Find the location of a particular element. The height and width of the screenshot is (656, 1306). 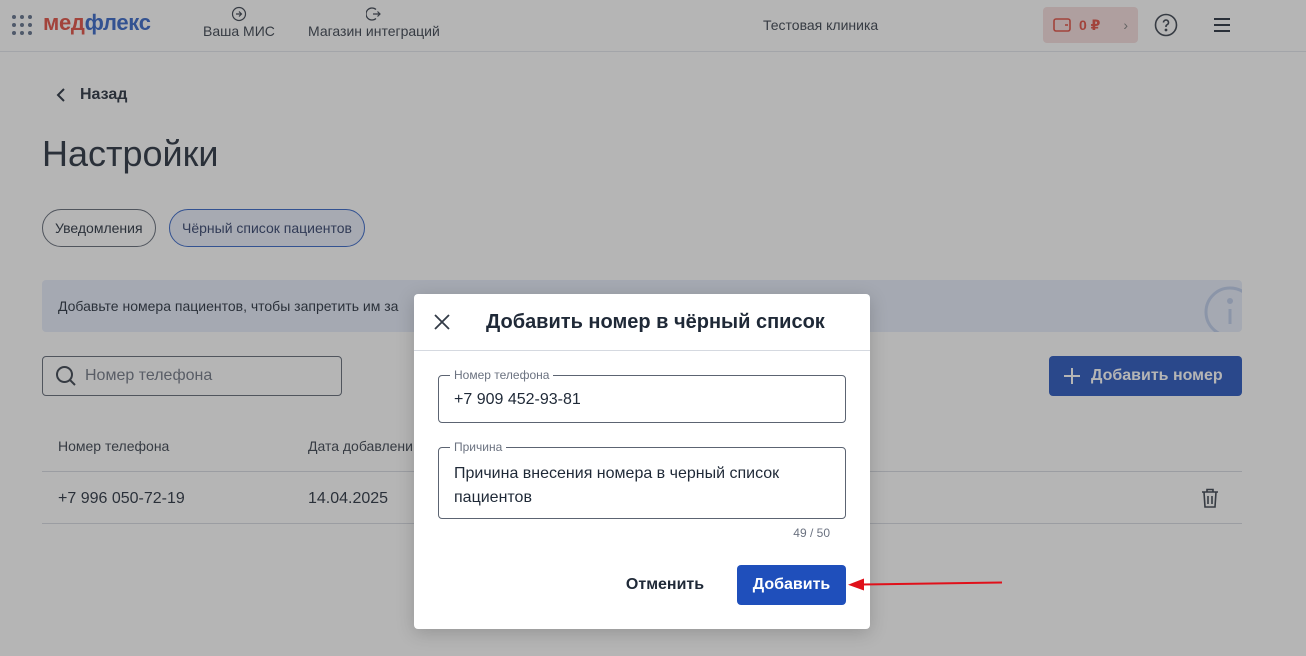

phone-field-label: Номер телефона is located at coordinates (502, 375).